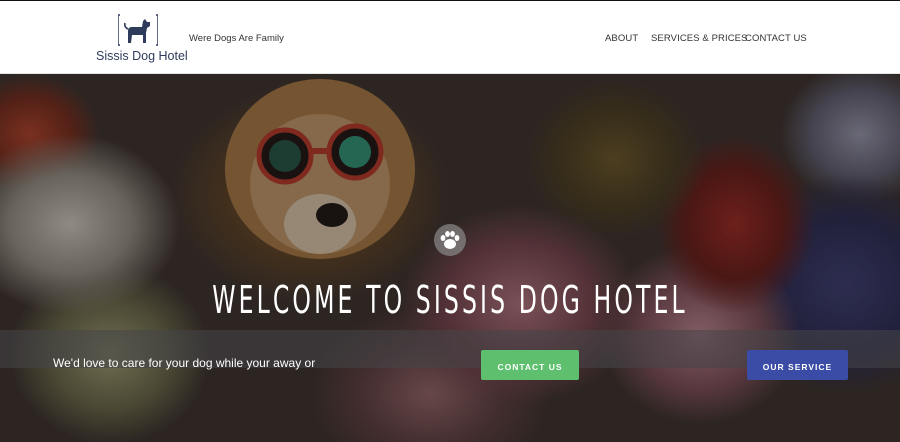 This screenshot has height=442, width=900. What do you see at coordinates (450, 300) in the screenshot?
I see `hero-title: WELCOME TO SISSIS DOG HOTEL` at bounding box center [450, 300].